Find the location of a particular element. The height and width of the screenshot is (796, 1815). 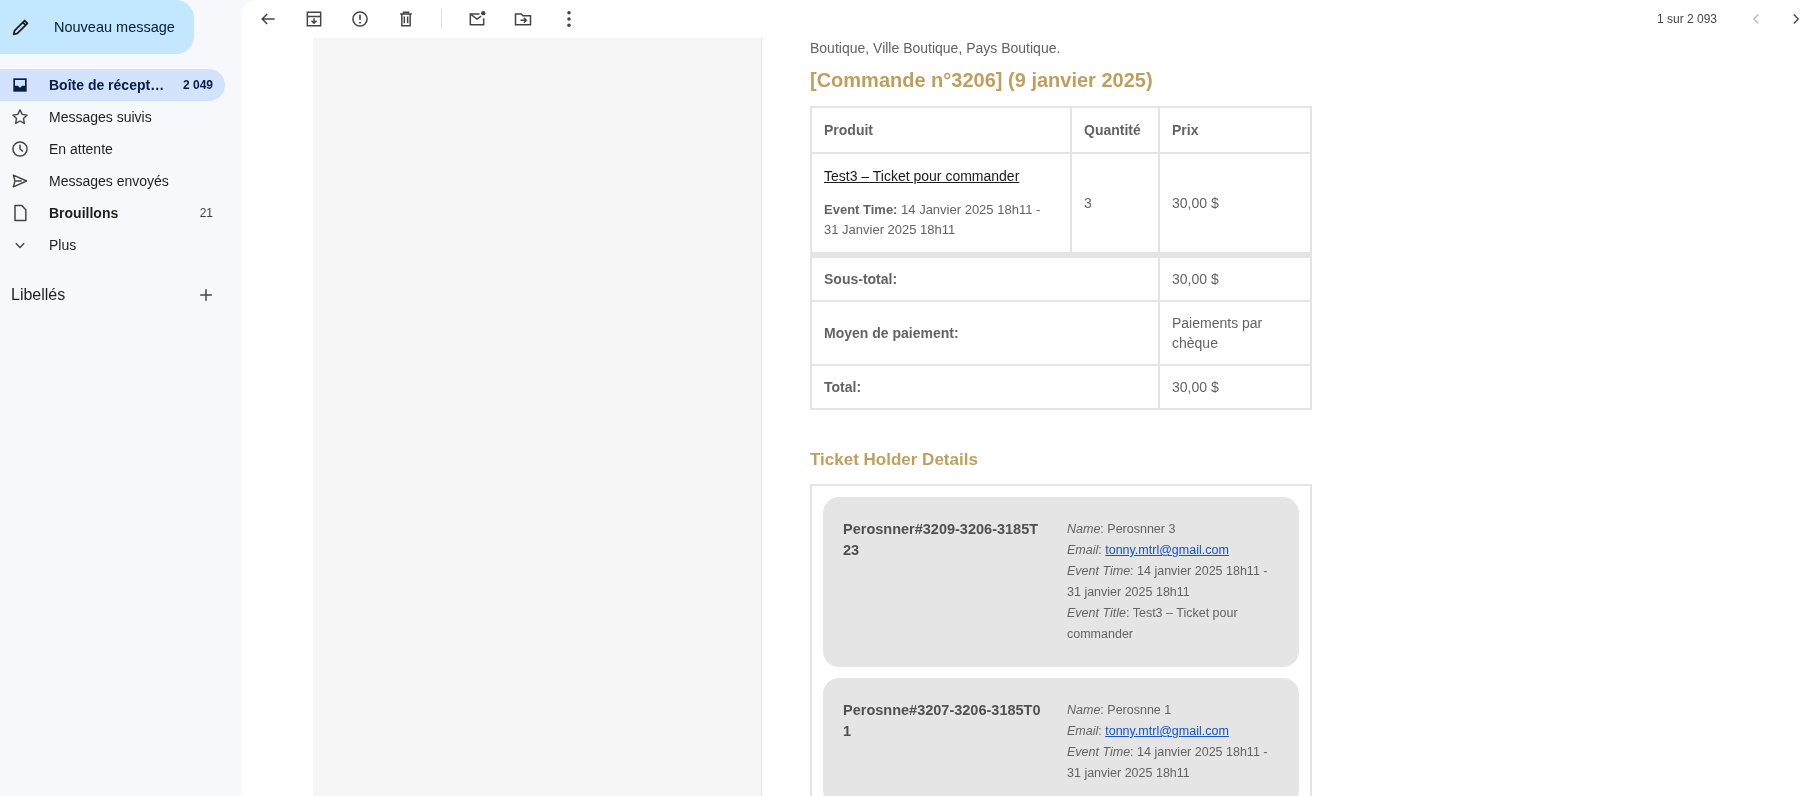

address-text: Boutique, Ville Boutique, Pays Boutique. is located at coordinates (936, 48).